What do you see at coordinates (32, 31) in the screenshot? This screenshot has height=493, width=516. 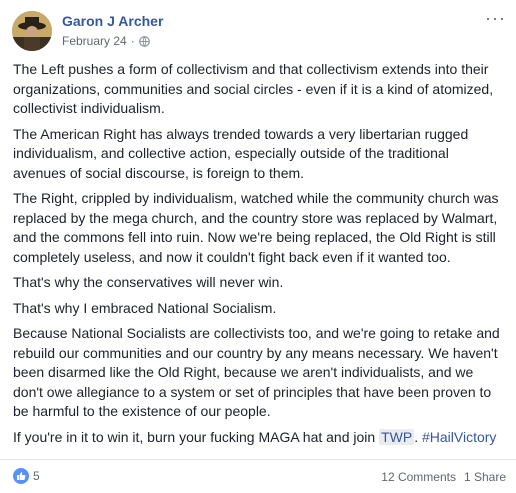 I see `author-avatar` at bounding box center [32, 31].